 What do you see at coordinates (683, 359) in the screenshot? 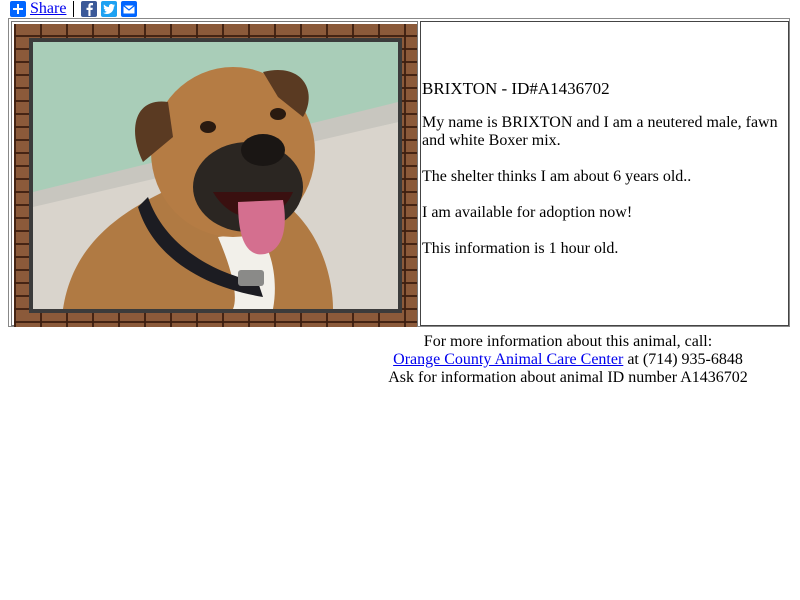
I see `shelter-phone: at (714) 935-6848` at bounding box center [683, 359].